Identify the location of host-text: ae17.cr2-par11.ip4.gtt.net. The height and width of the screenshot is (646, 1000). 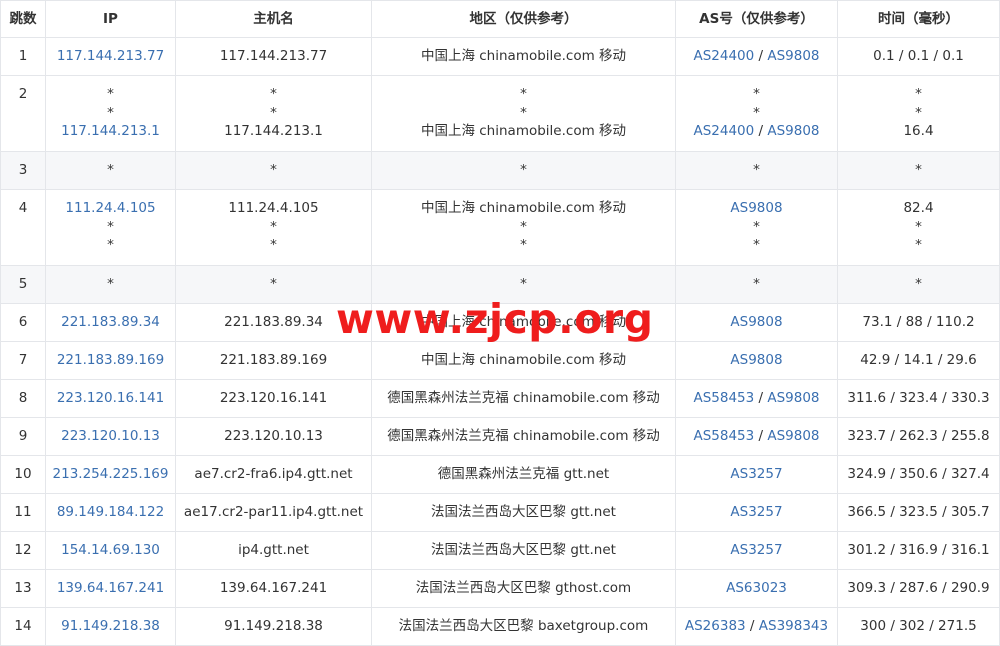
(273, 512).